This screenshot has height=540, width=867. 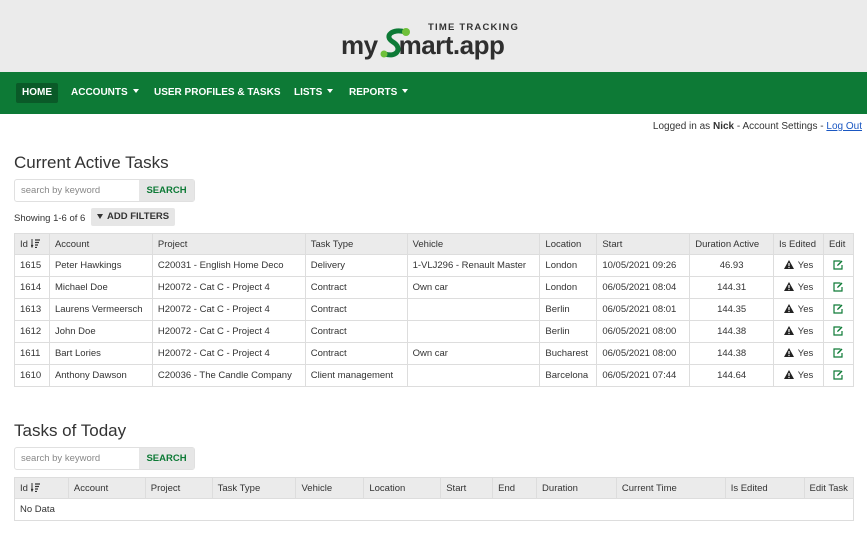 I want to click on app-header: TIME TRACKING my mart.app, so click(x=433, y=36).